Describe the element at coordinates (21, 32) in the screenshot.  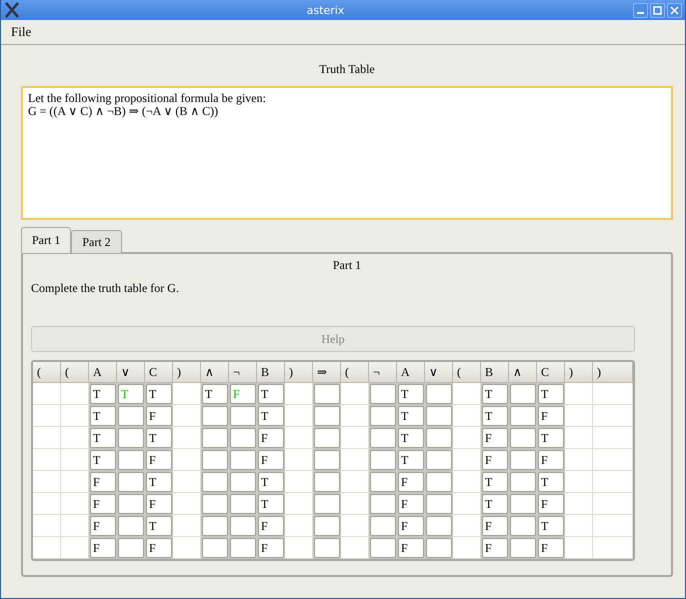
I see `menu-item: File` at that location.